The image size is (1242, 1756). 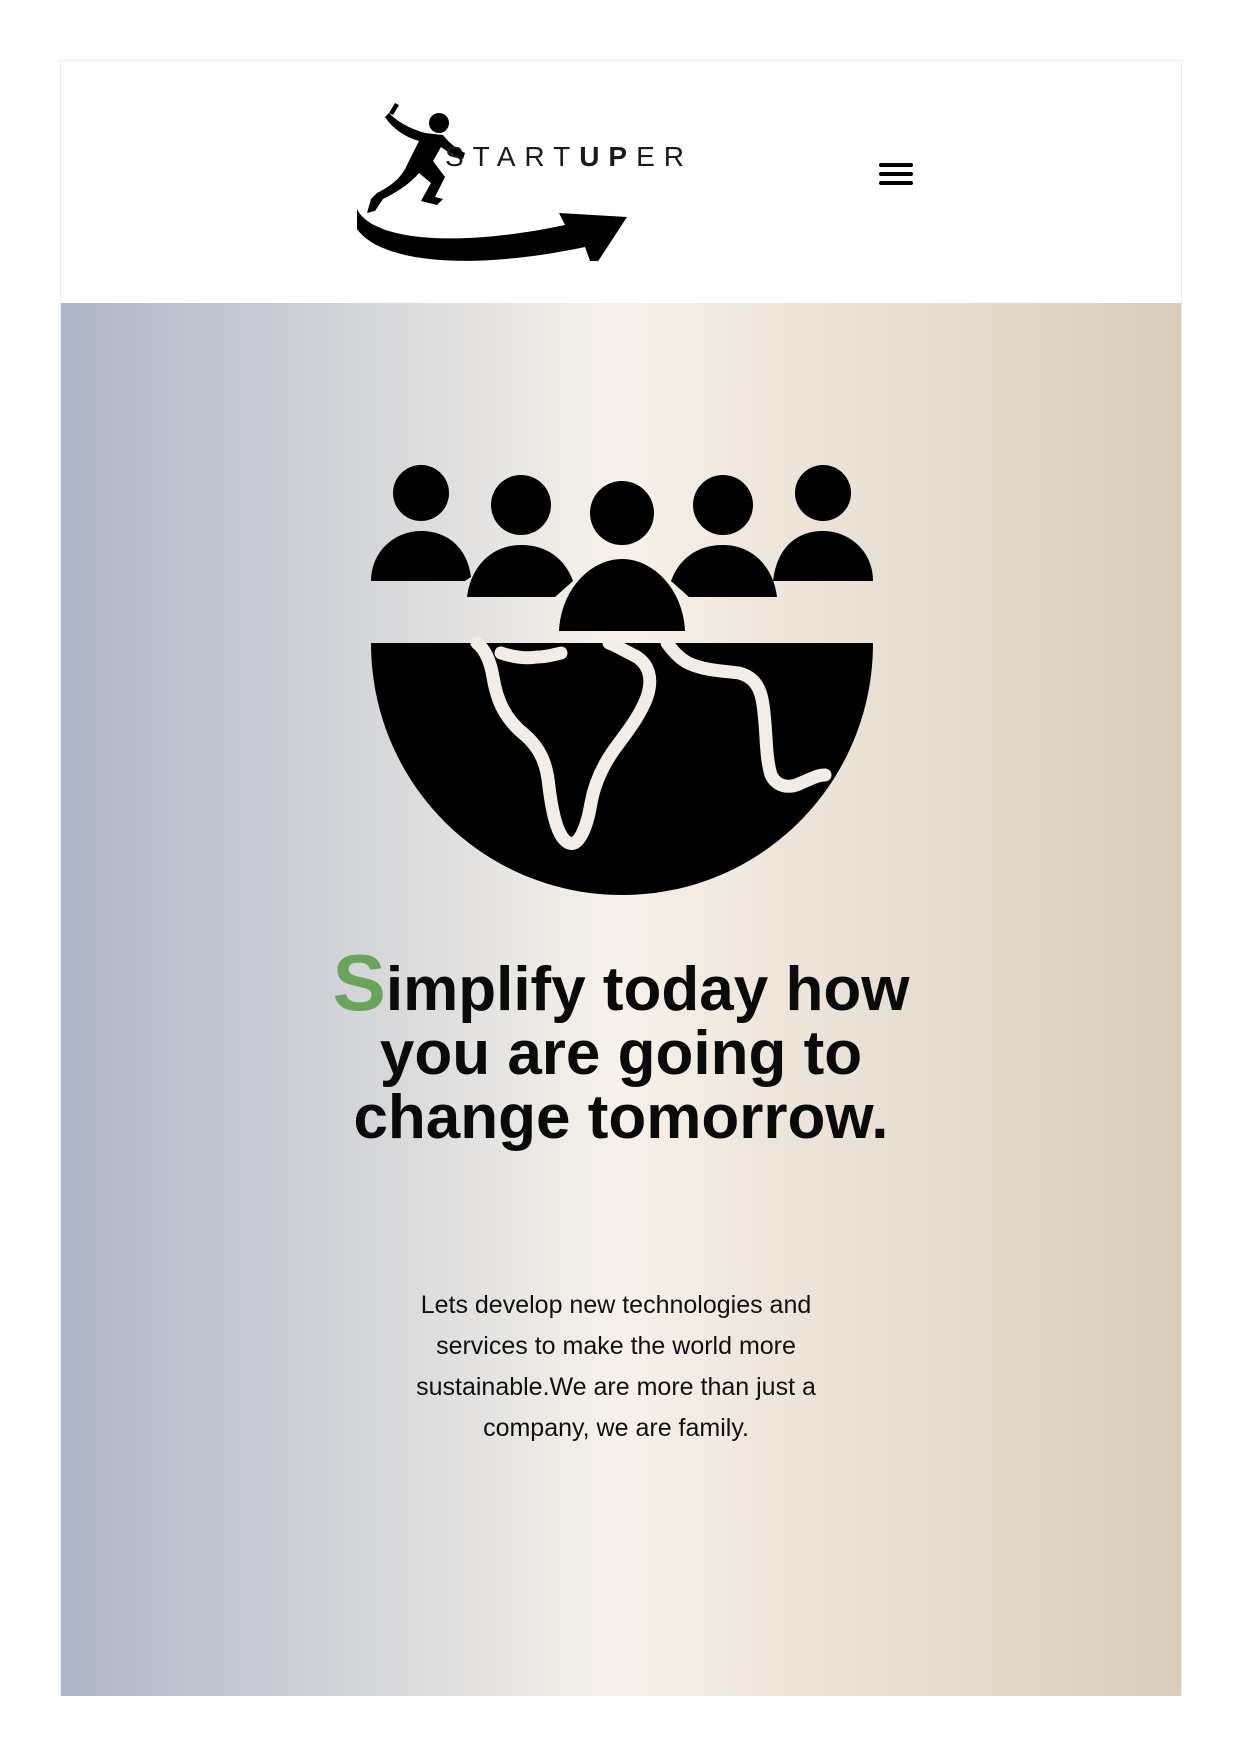 I want to click on runner-arrow-logo-icon, so click(x=492, y=182).